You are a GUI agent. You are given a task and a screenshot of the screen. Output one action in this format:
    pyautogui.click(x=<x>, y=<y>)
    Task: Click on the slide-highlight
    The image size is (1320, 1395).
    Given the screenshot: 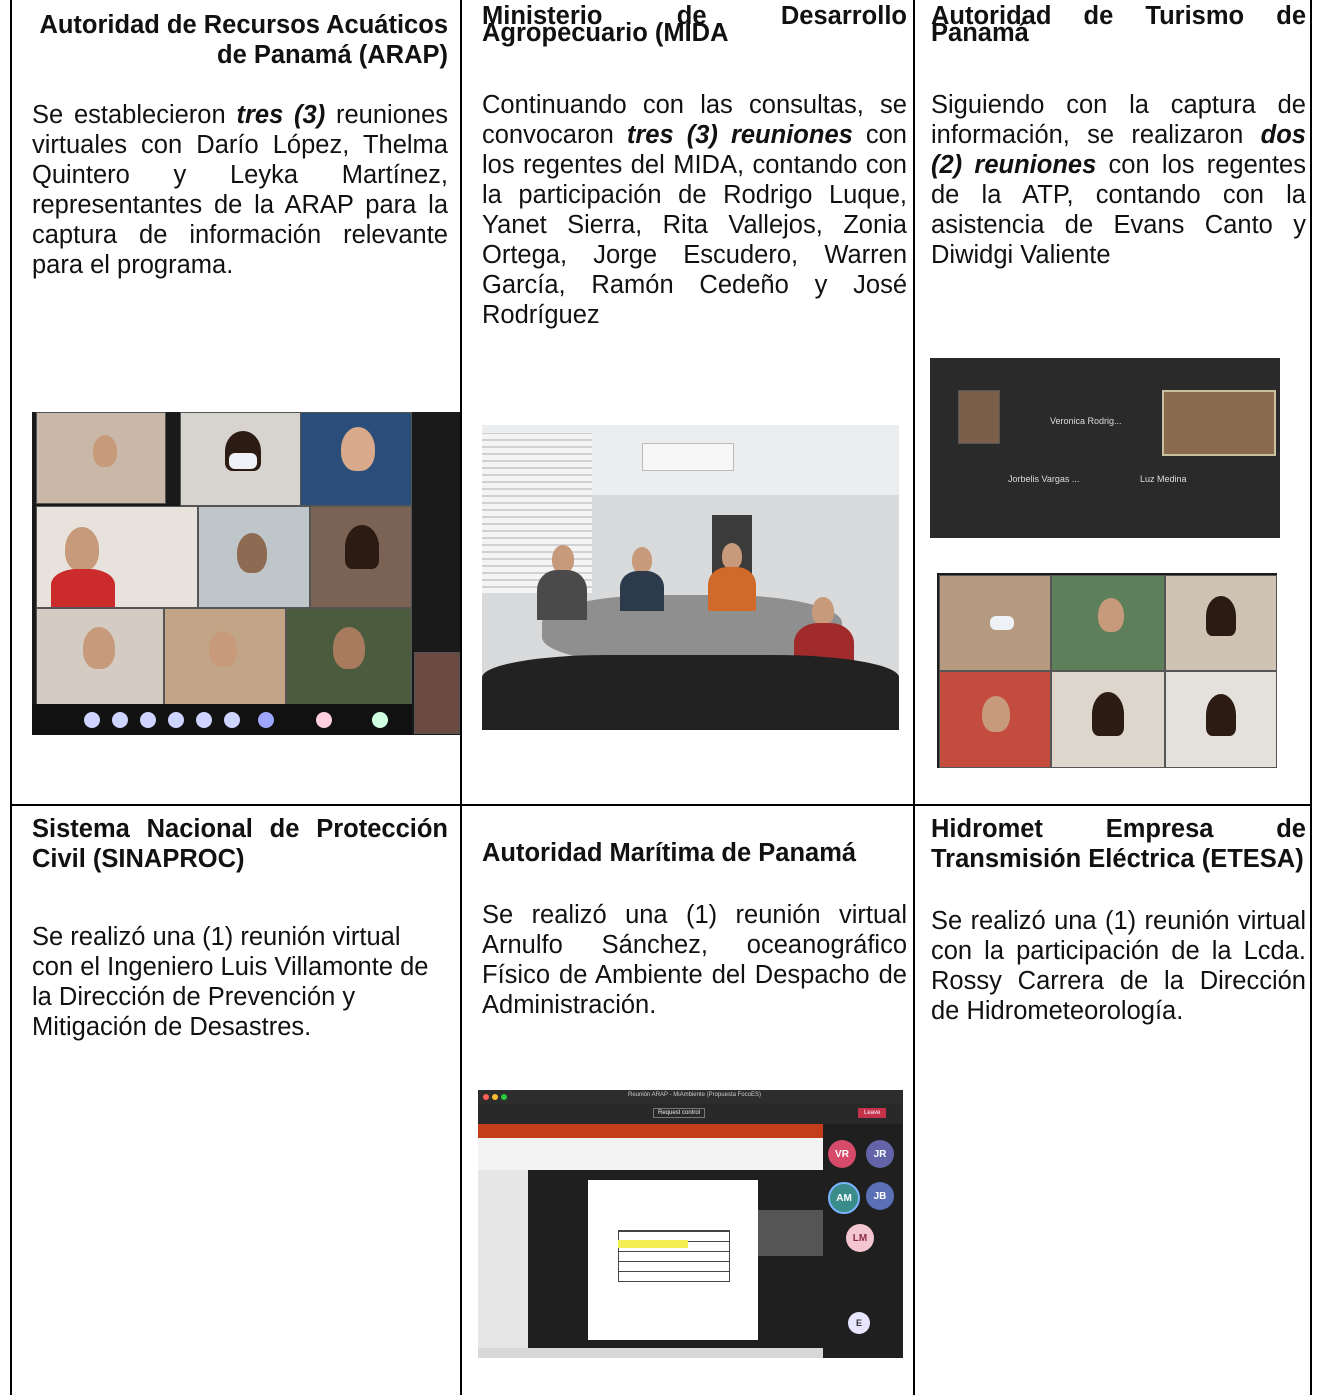 What is the action you would take?
    pyautogui.click(x=653, y=1244)
    